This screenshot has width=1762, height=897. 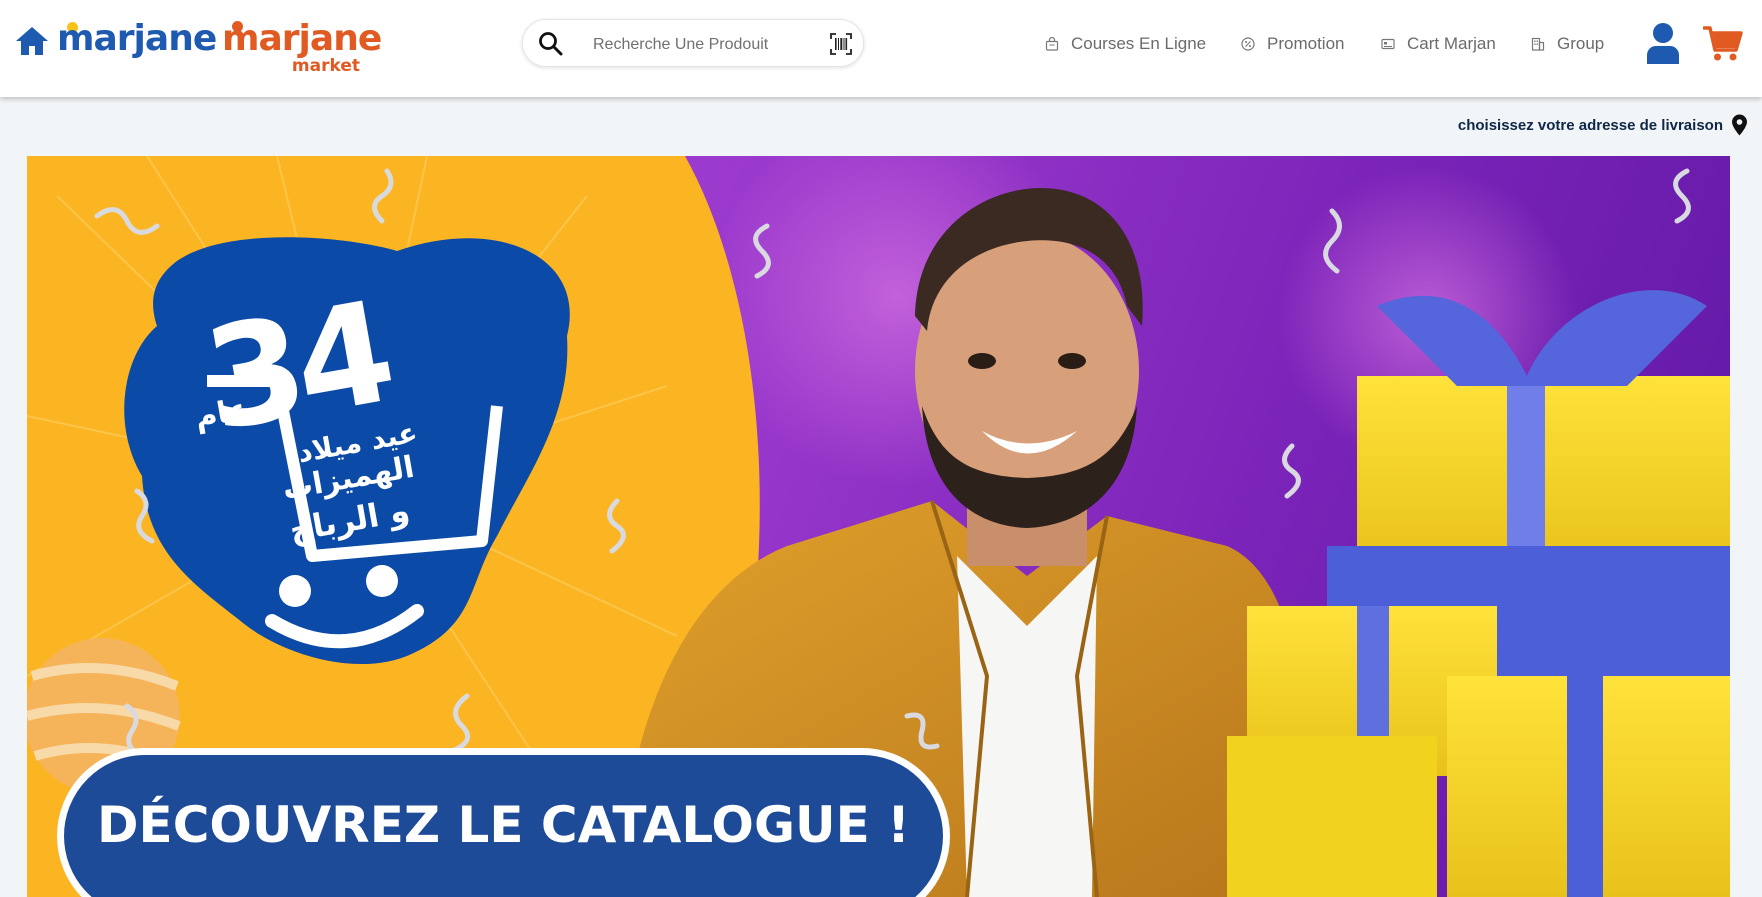 I want to click on home-icon, so click(x=32, y=41).